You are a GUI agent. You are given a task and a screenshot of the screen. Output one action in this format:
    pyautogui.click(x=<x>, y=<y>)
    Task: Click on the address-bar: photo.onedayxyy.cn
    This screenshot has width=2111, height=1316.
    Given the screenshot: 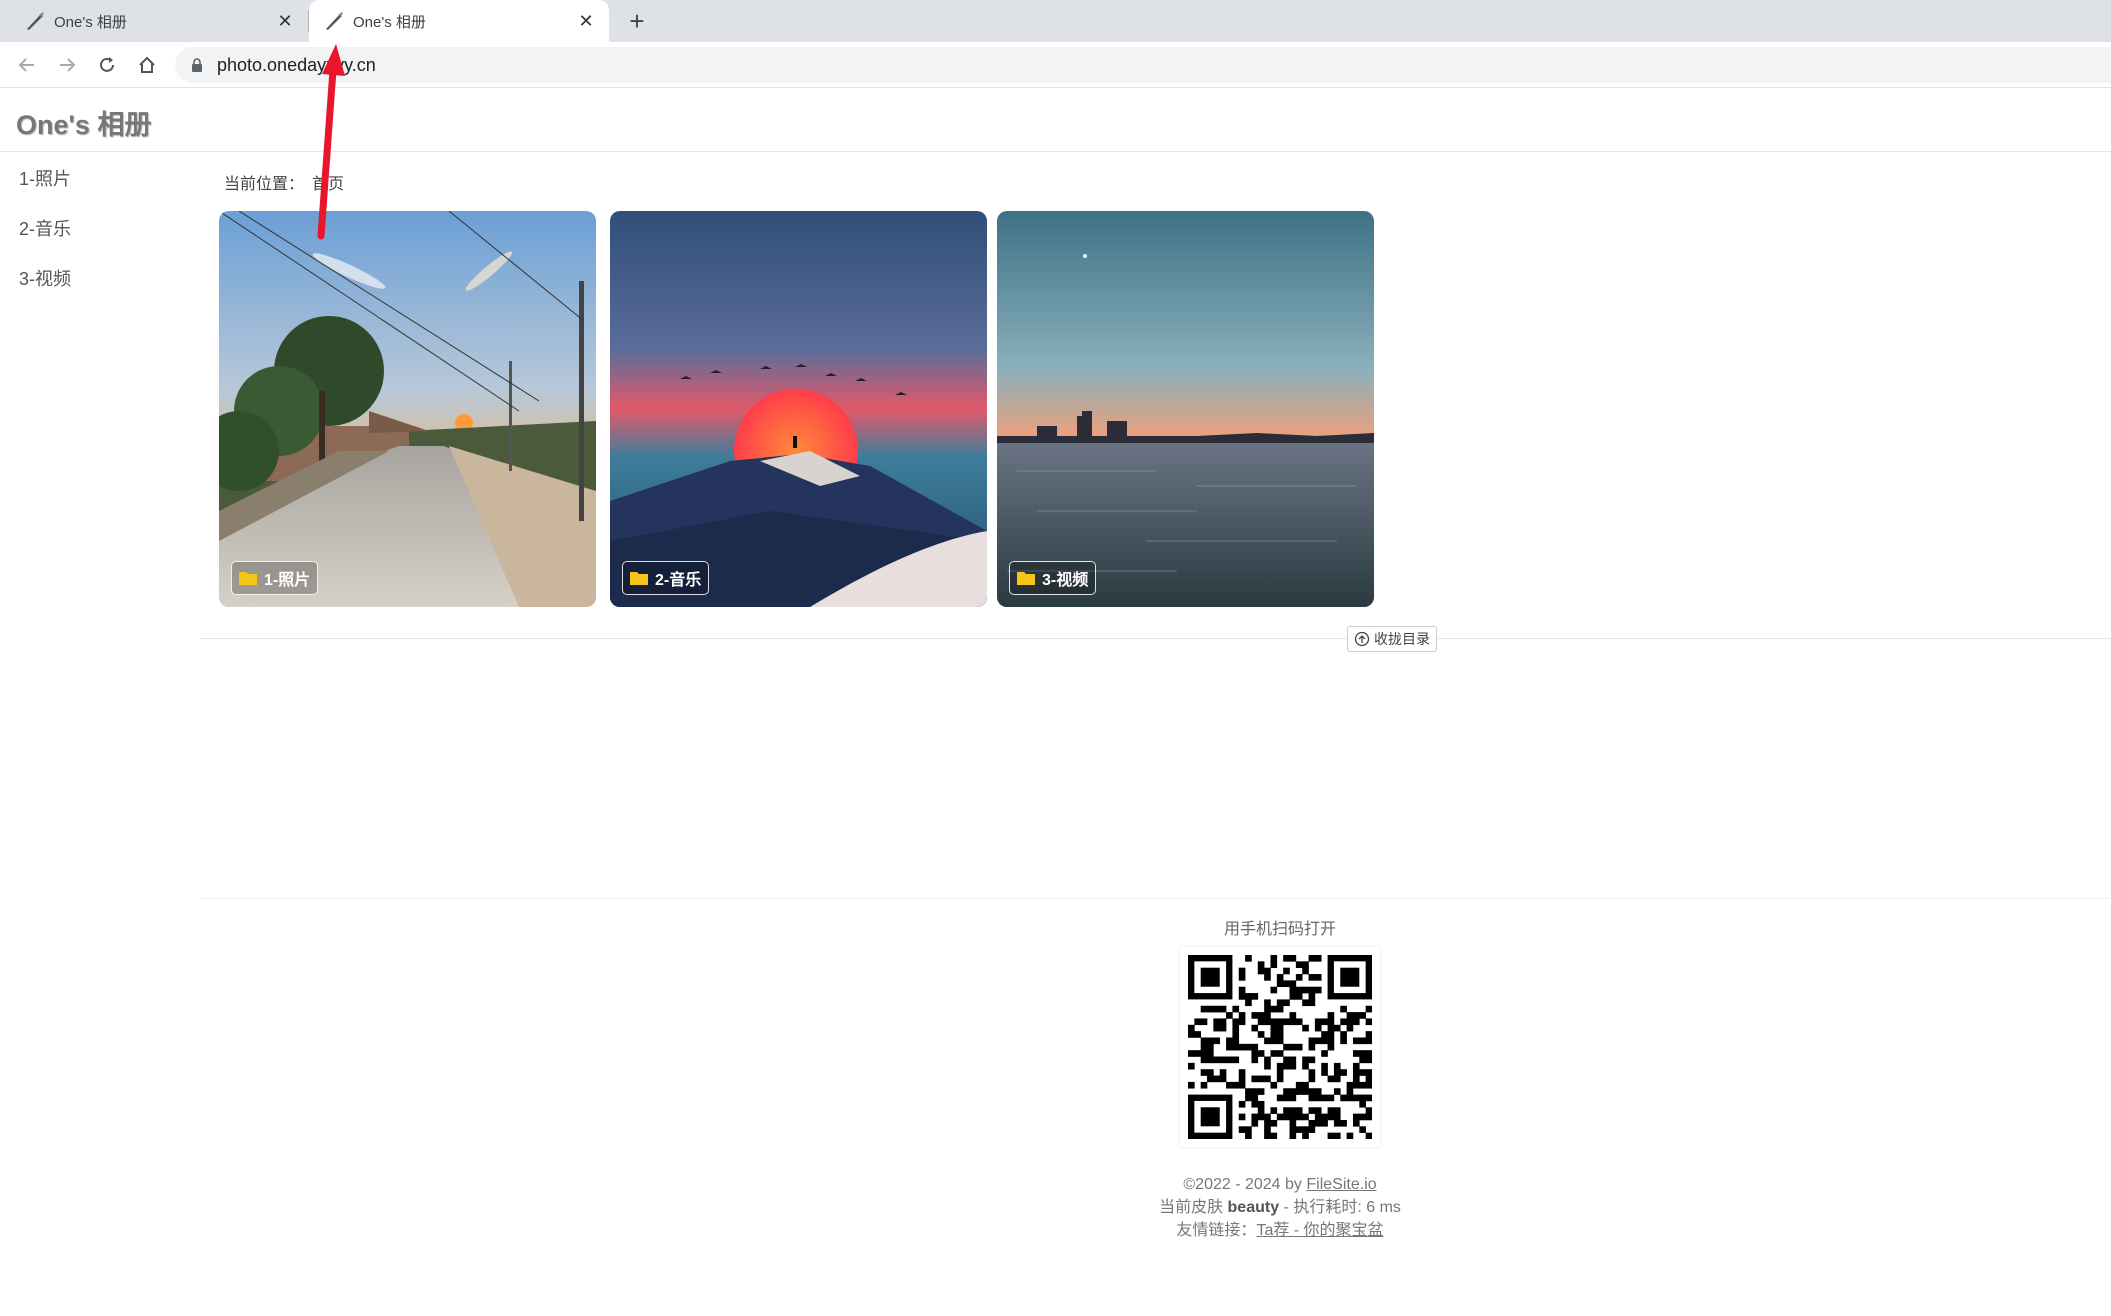 What is the action you would take?
    pyautogui.click(x=1143, y=65)
    